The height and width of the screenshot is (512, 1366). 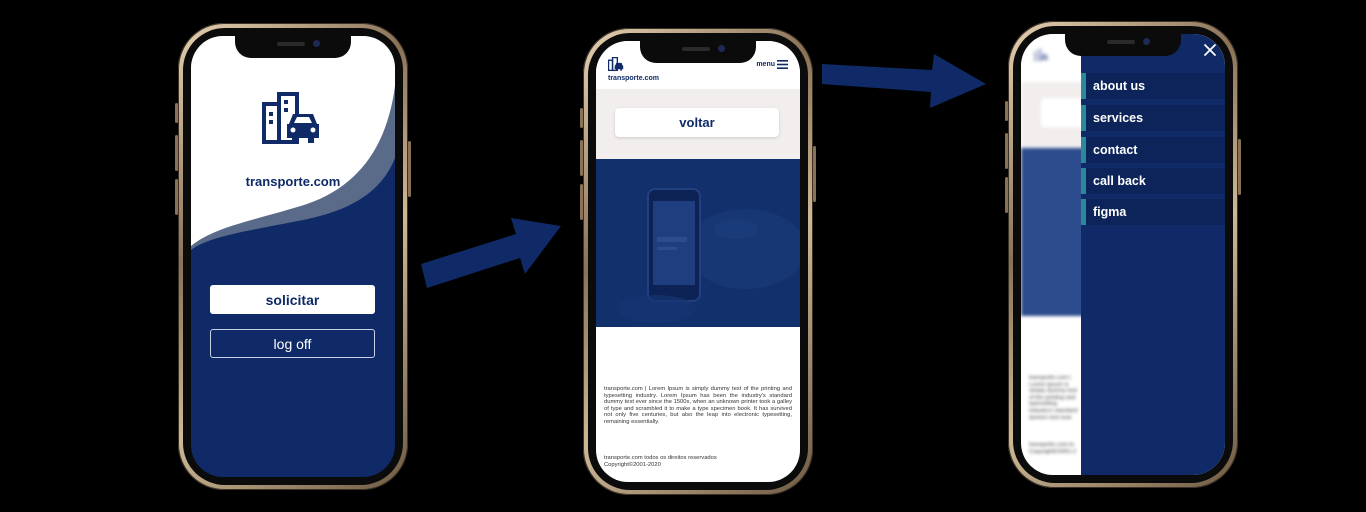 I want to click on footer-copyright: Copyright©2001-2020, so click(x=632, y=464).